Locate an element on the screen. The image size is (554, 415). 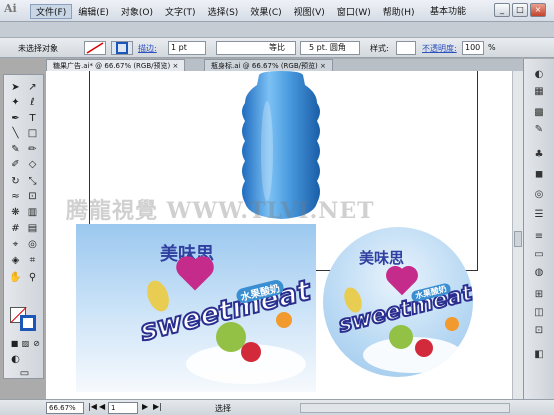
draw-mode-icon: ◐ is located at coordinates (15, 359).